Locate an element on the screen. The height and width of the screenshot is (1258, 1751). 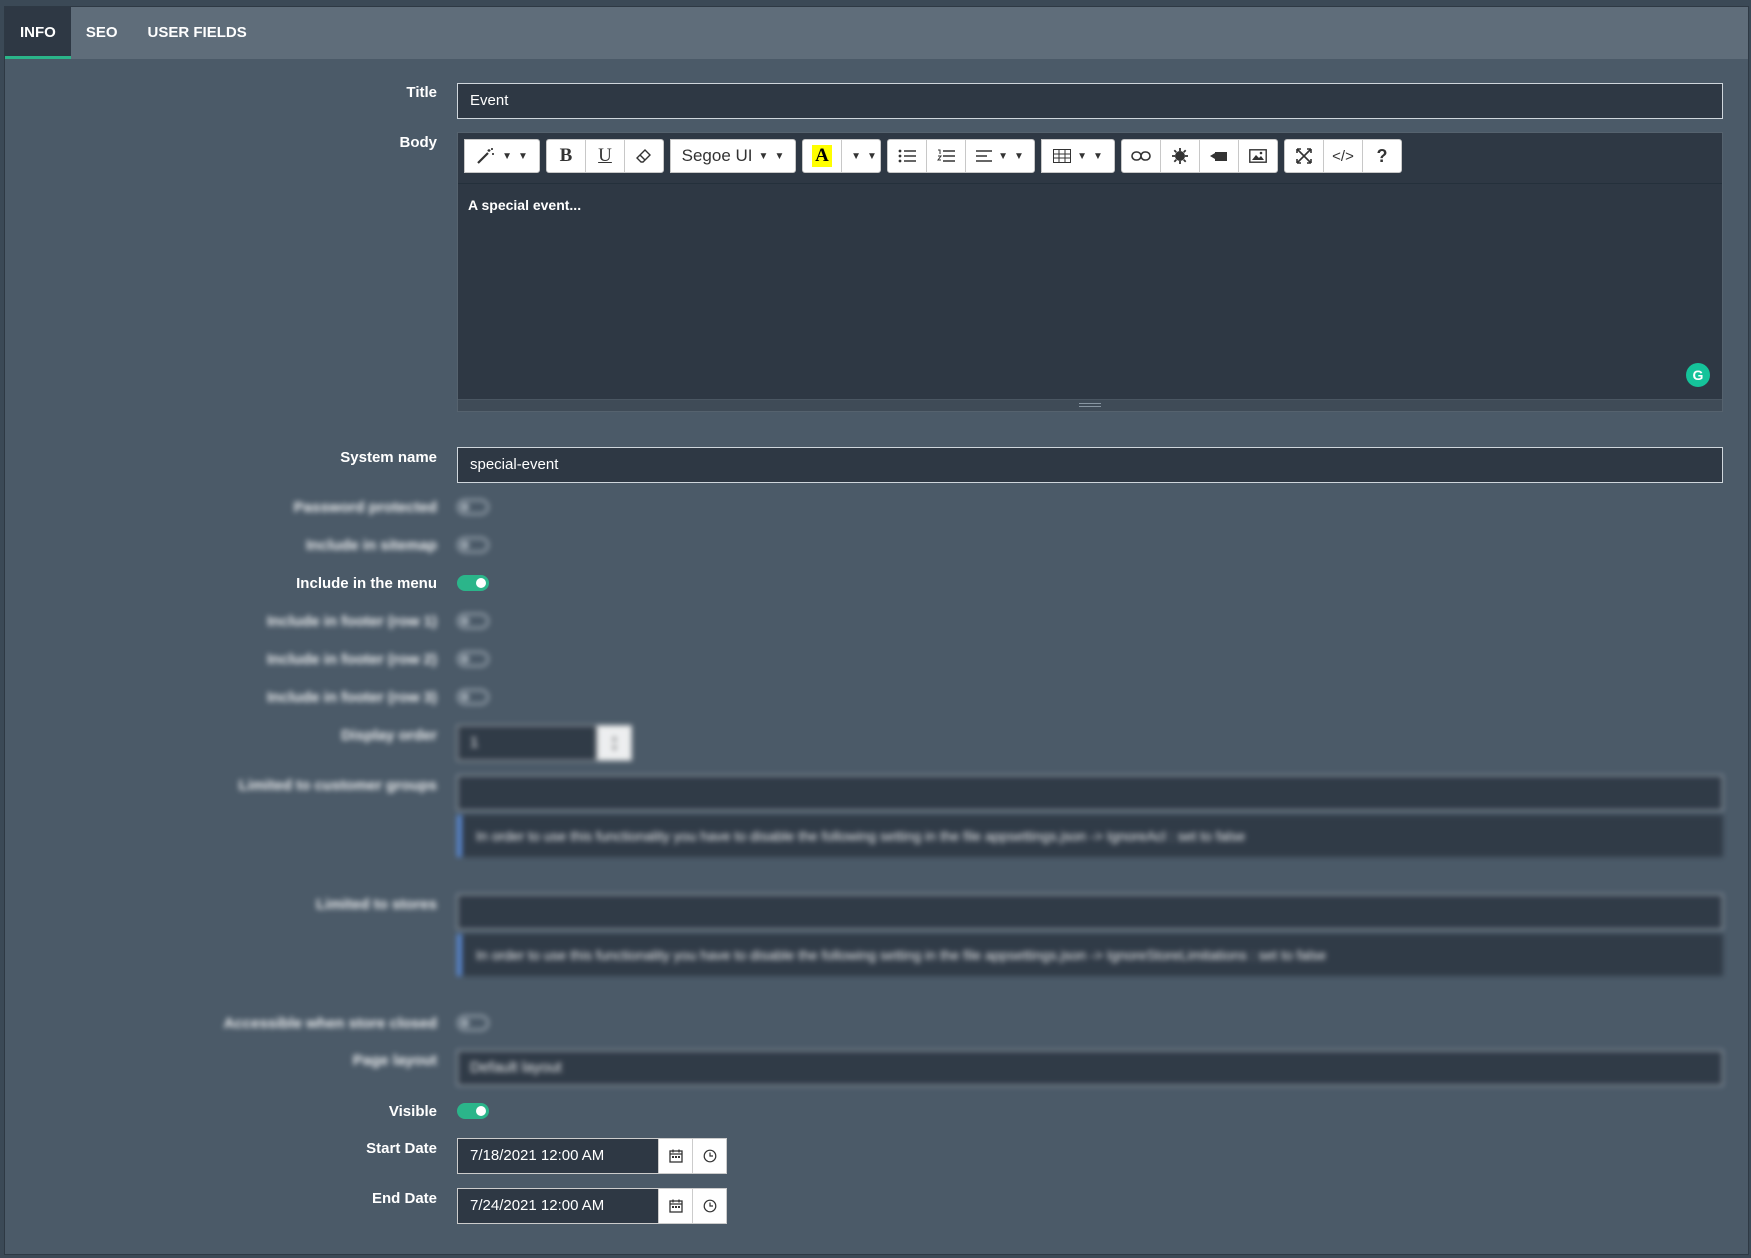
code-view-button: </> is located at coordinates (1343, 156).